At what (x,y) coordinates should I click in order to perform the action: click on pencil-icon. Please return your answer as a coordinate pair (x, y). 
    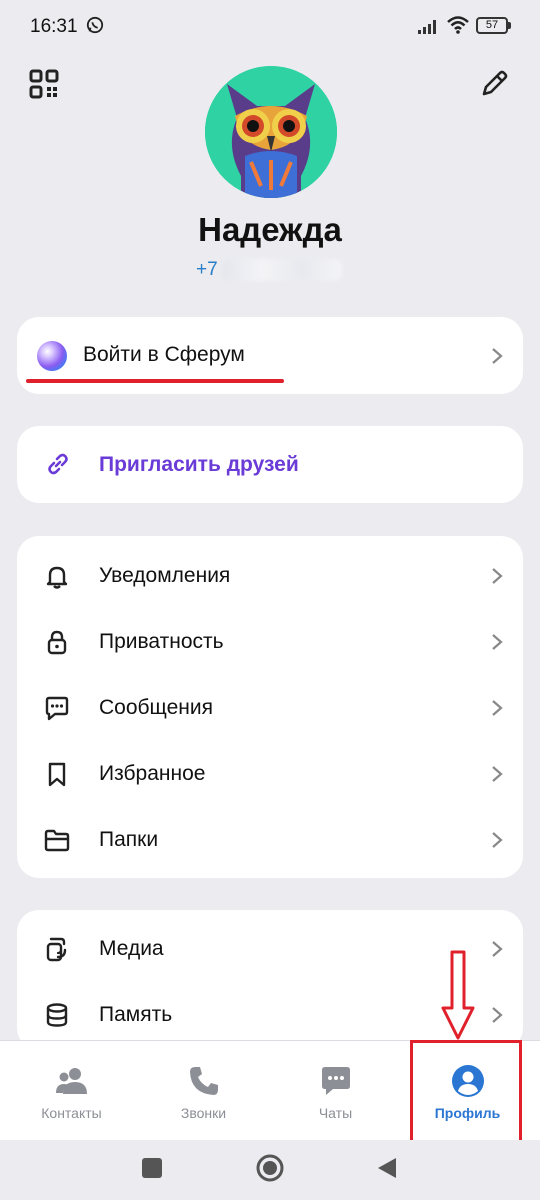
    Looking at the image, I should click on (495, 83).